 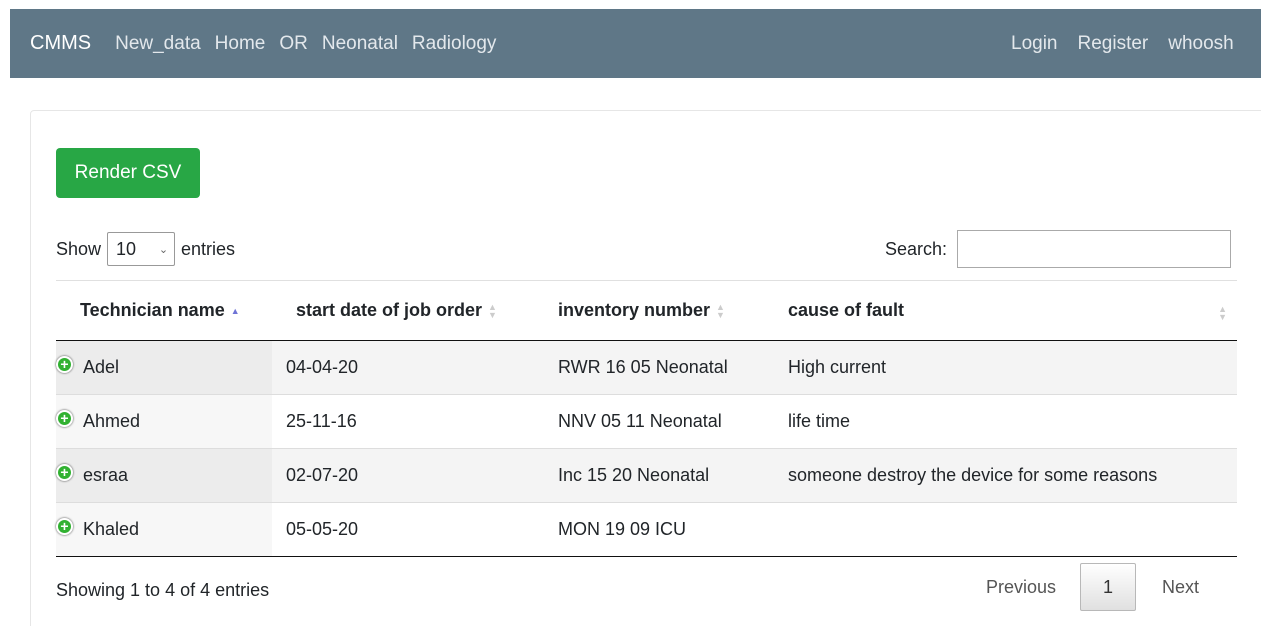 I want to click on header-inventory-number: inventory number ▲ ▼, so click(x=659, y=310).